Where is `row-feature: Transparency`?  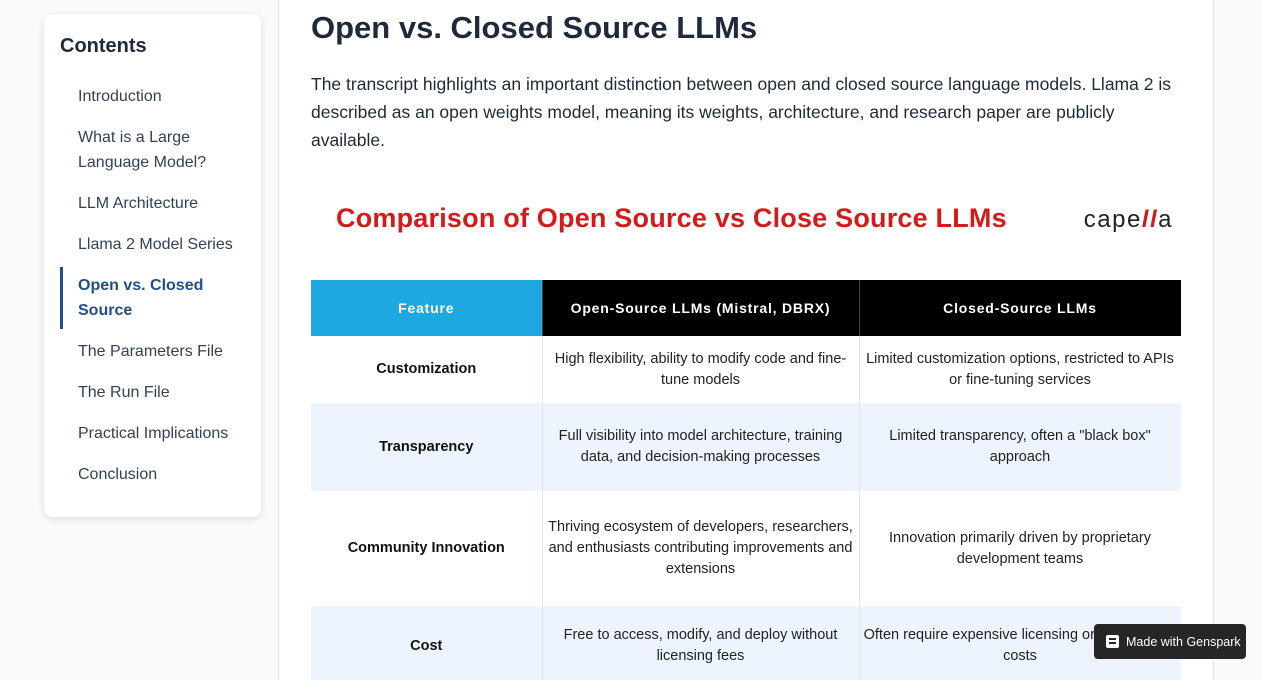
row-feature: Transparency is located at coordinates (427, 447).